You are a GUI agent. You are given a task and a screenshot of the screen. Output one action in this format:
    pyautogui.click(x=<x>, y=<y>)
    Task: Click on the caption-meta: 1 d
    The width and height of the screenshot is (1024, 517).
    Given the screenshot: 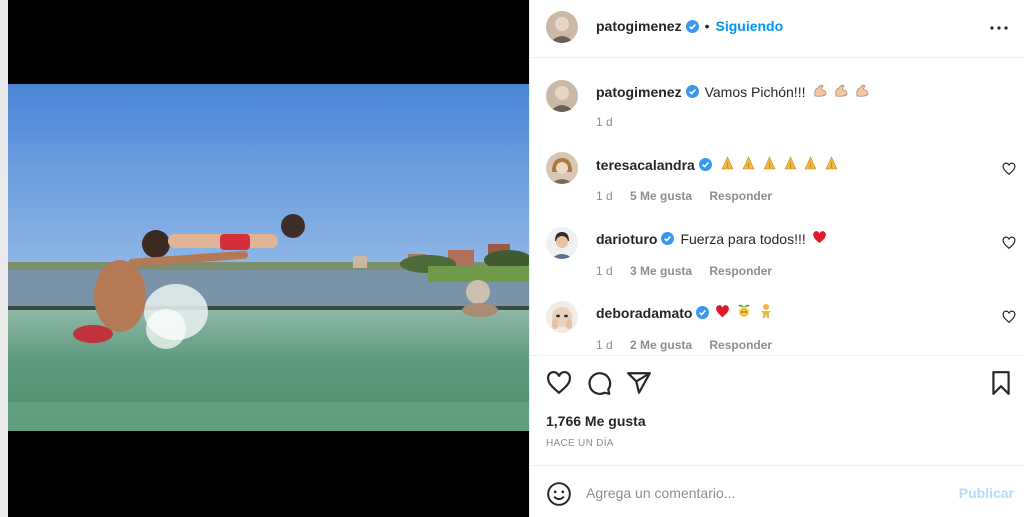 What is the action you would take?
    pyautogui.click(x=611, y=122)
    